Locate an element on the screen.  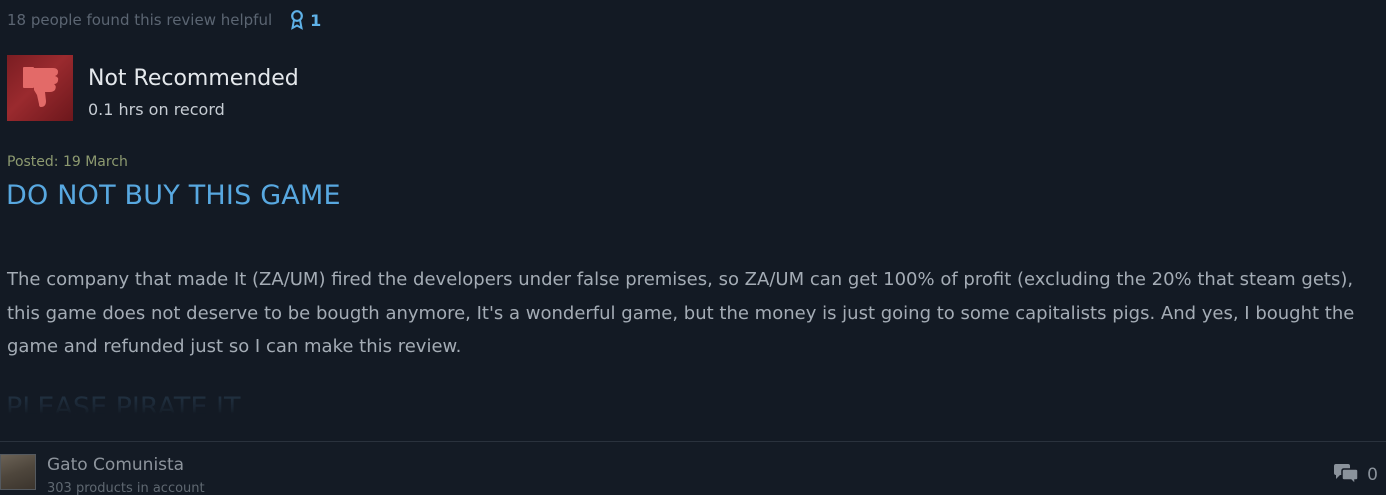
author-bar is located at coordinates (693, 468).